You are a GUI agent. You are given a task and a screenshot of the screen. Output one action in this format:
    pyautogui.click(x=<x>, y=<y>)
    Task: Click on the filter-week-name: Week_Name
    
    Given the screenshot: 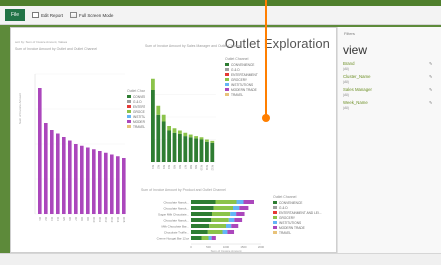 What is the action you would take?
    pyautogui.click(x=355, y=102)
    